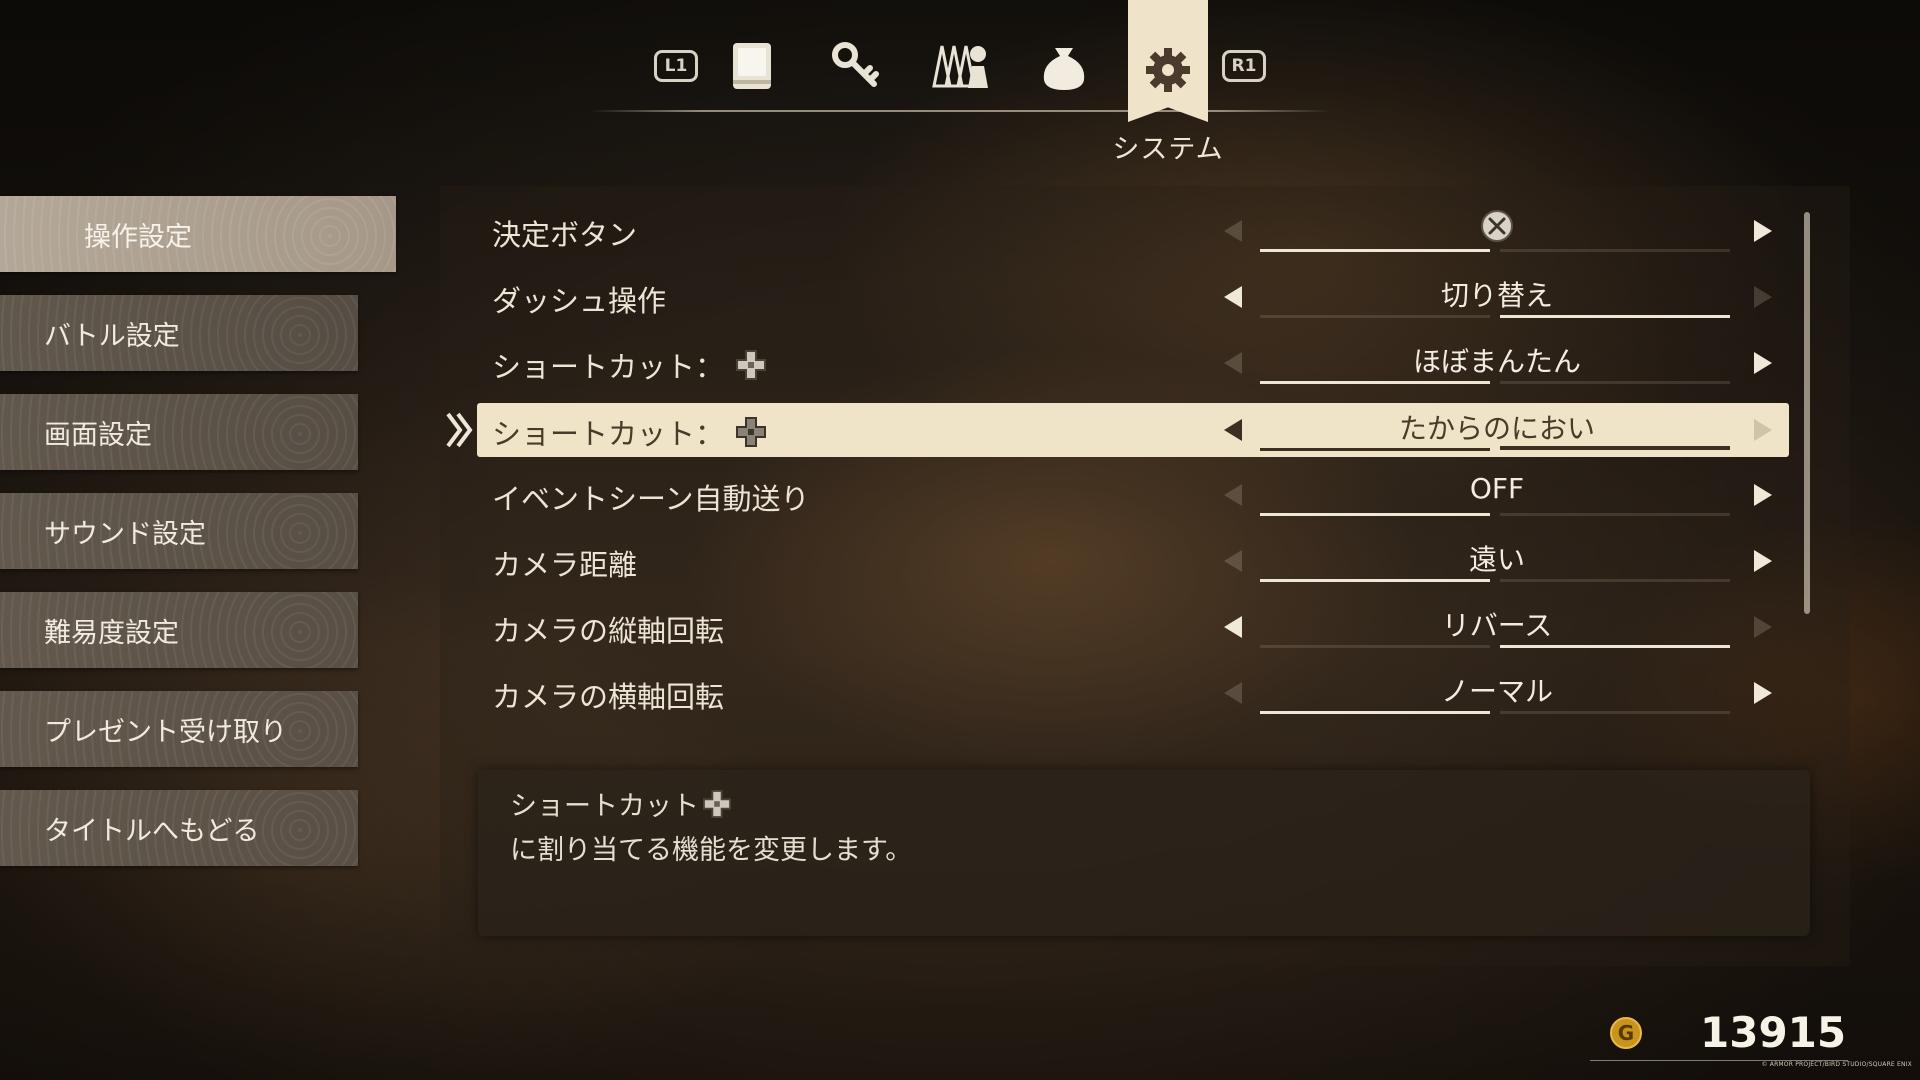 The height and width of the screenshot is (1080, 1920). I want to click on sidebar-item-title: タイトルへもどる, so click(179, 828).